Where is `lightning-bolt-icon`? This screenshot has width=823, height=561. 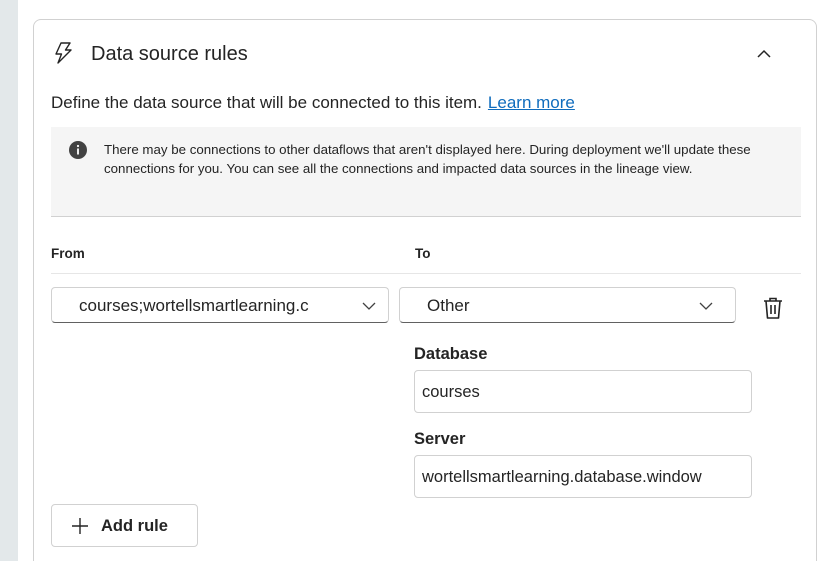 lightning-bolt-icon is located at coordinates (63, 53).